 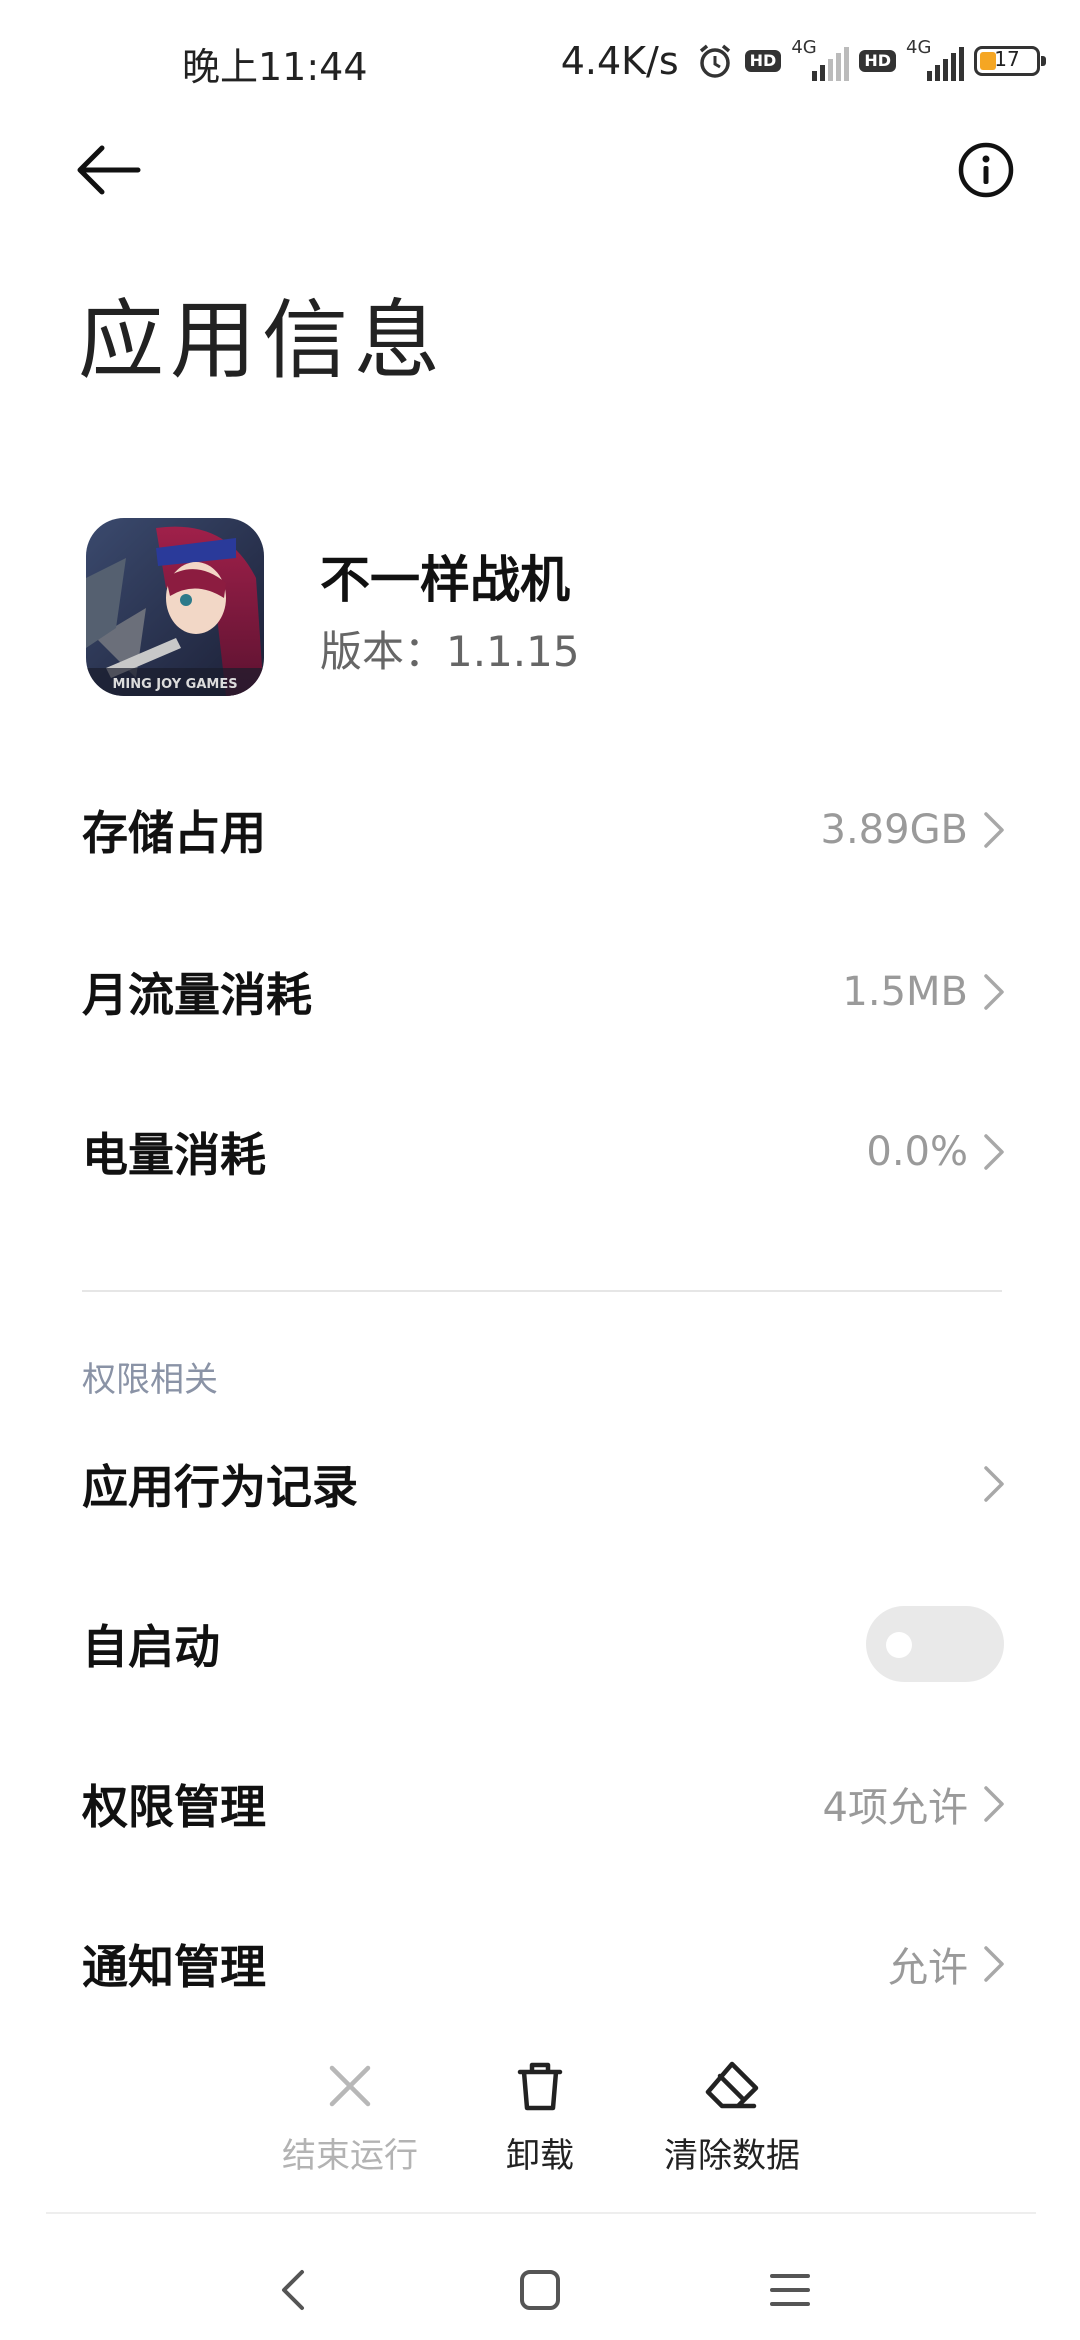 What do you see at coordinates (619, 61) in the screenshot?
I see `net-speed: 4.4K/s` at bounding box center [619, 61].